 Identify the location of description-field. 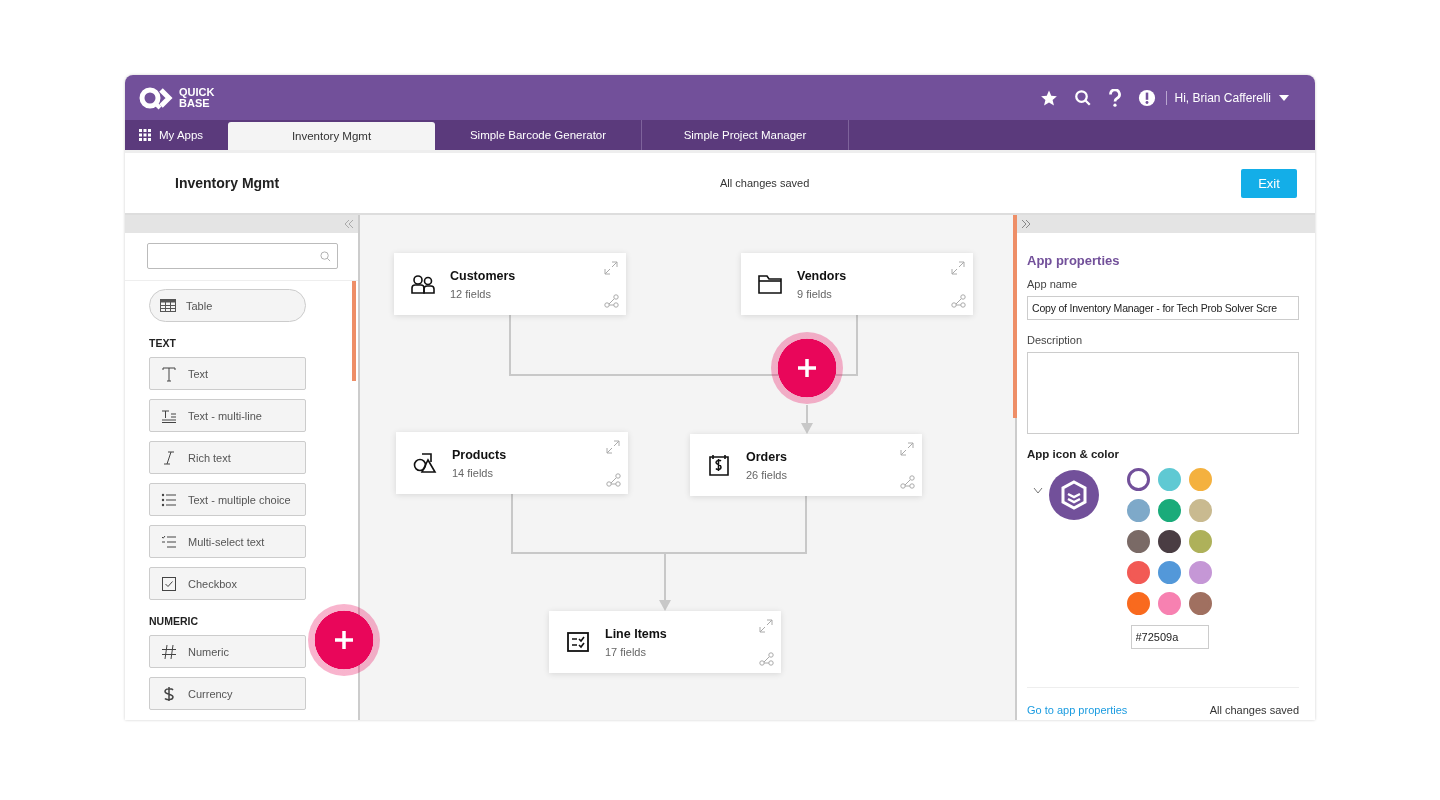
(1163, 393).